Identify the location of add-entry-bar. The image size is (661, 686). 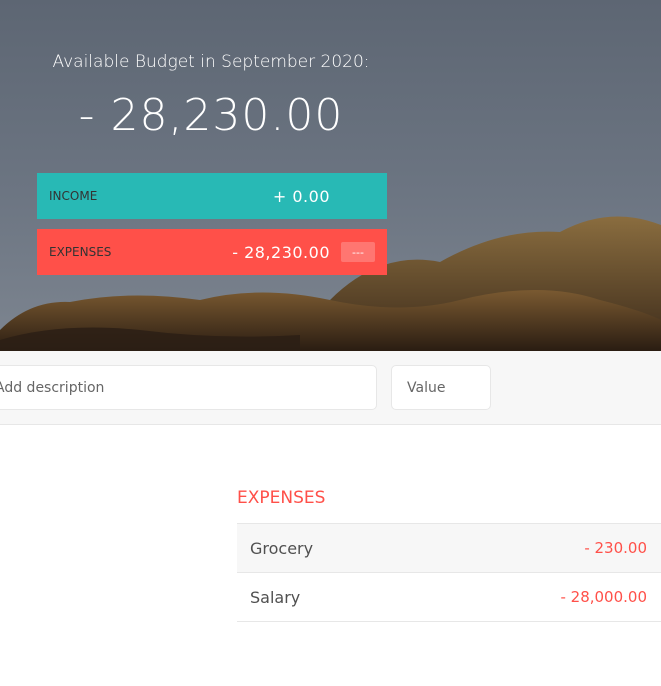
(330, 388).